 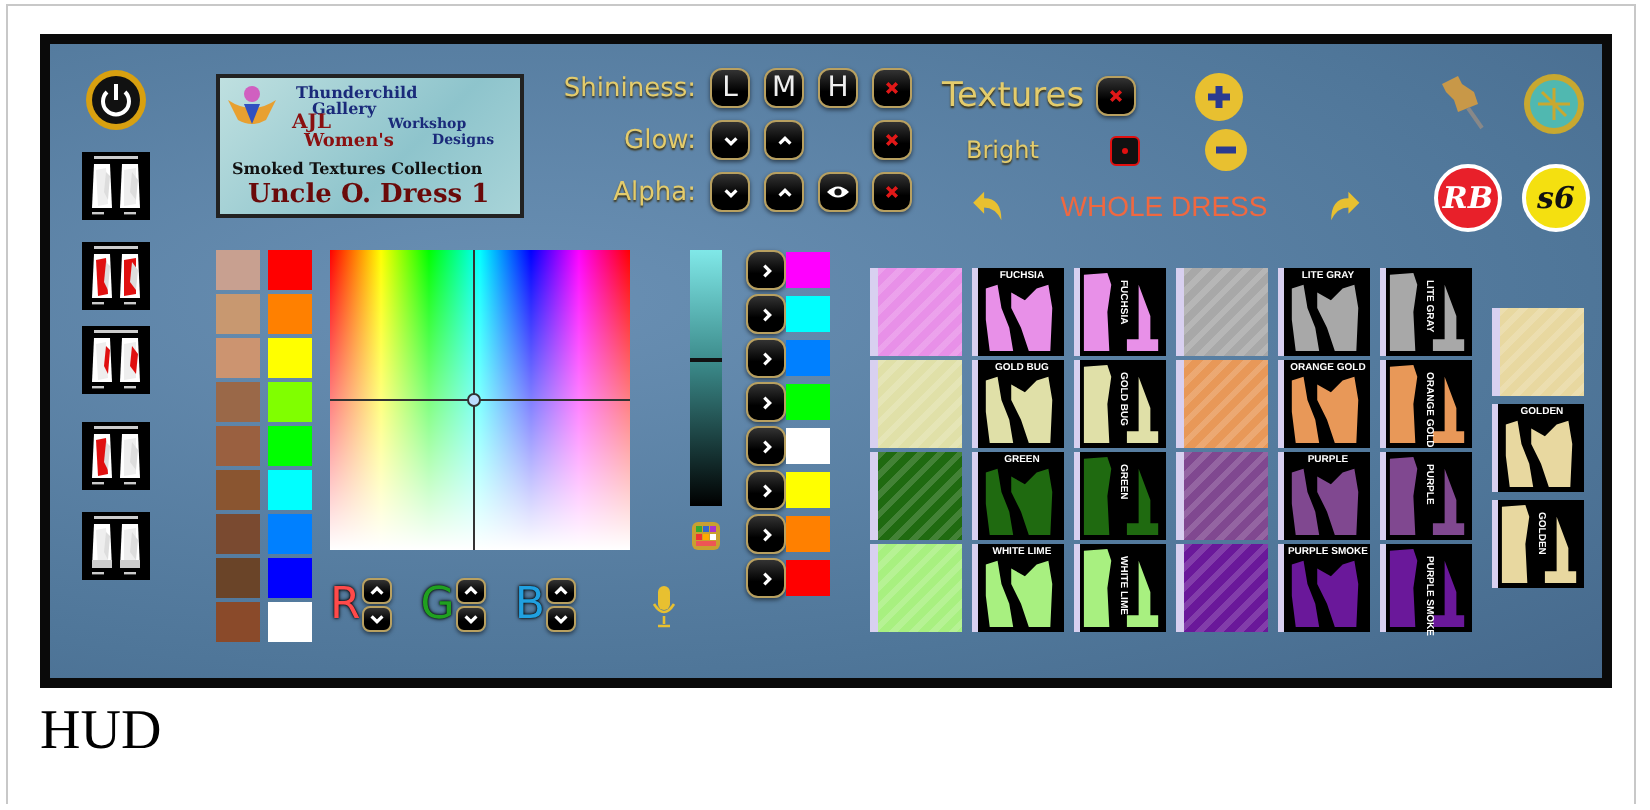 I want to click on alpha-reset-button, so click(x=892, y=192).